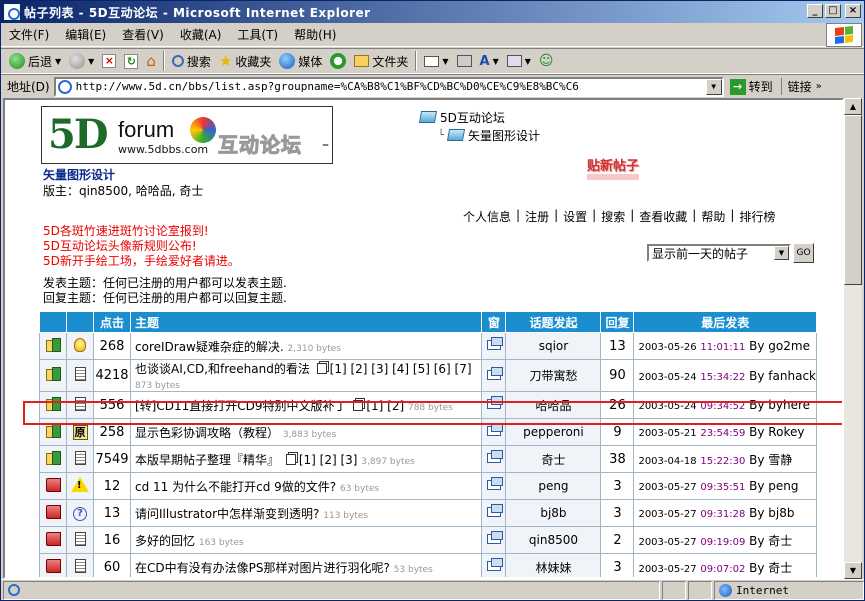  I want to click on scroll-up-icon: ▲, so click(853, 106).